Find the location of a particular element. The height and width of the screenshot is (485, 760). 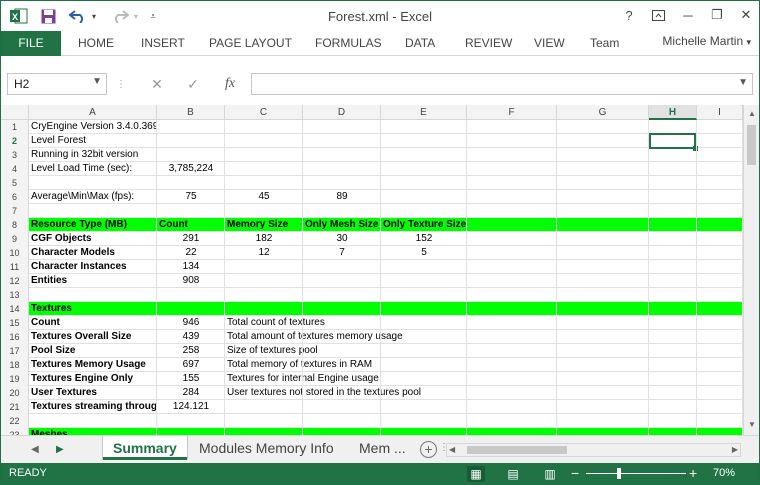

cell-c8: Memory Size is located at coordinates (264, 225).